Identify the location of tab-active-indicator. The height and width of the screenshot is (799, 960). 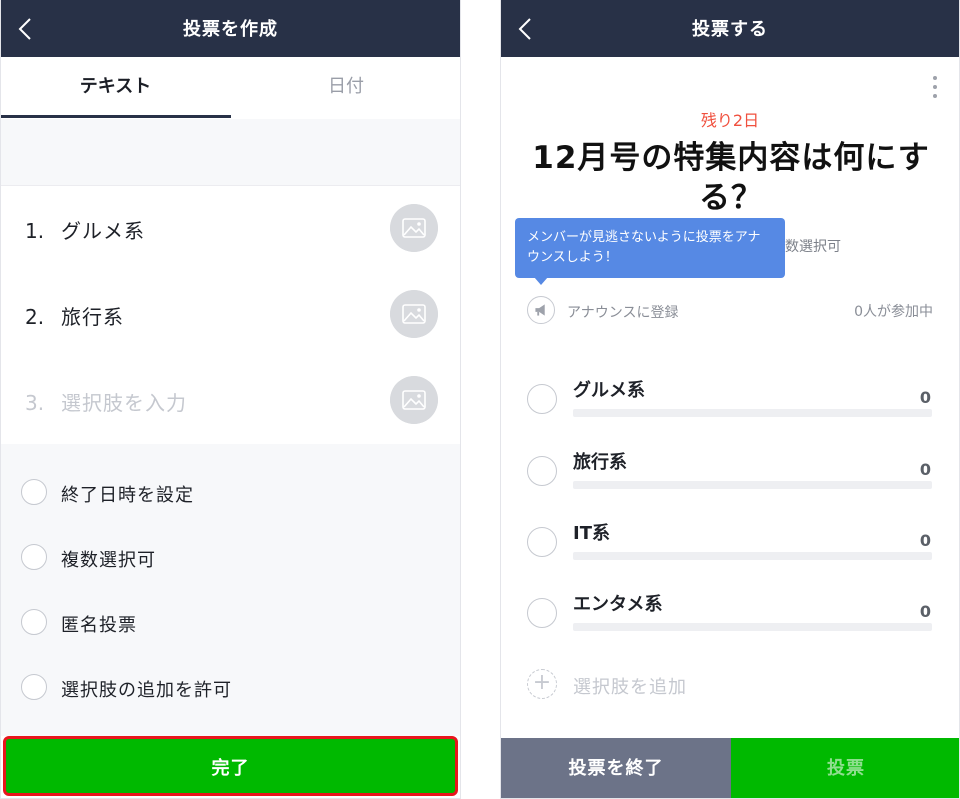
(116, 116).